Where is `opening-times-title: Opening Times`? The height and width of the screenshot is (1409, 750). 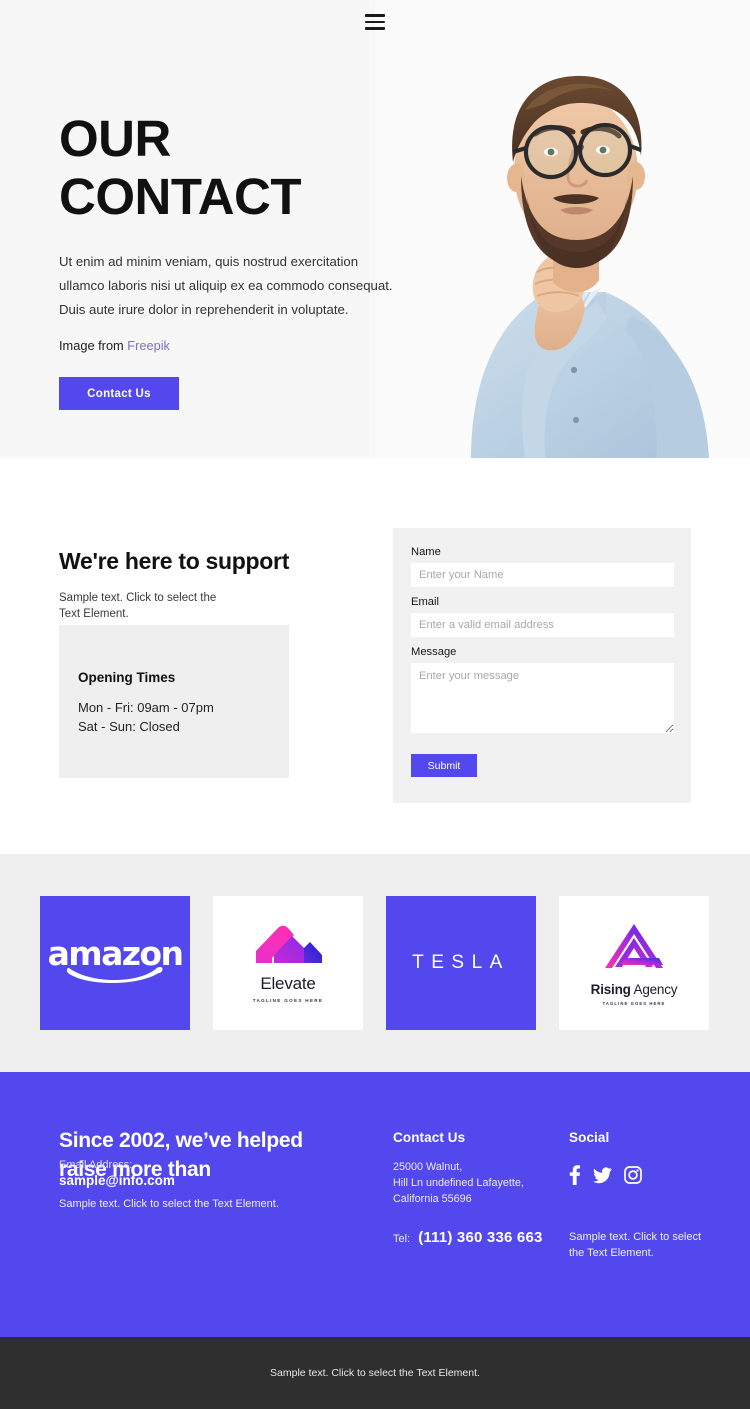
opening-times-title: Opening Times is located at coordinates (127, 677).